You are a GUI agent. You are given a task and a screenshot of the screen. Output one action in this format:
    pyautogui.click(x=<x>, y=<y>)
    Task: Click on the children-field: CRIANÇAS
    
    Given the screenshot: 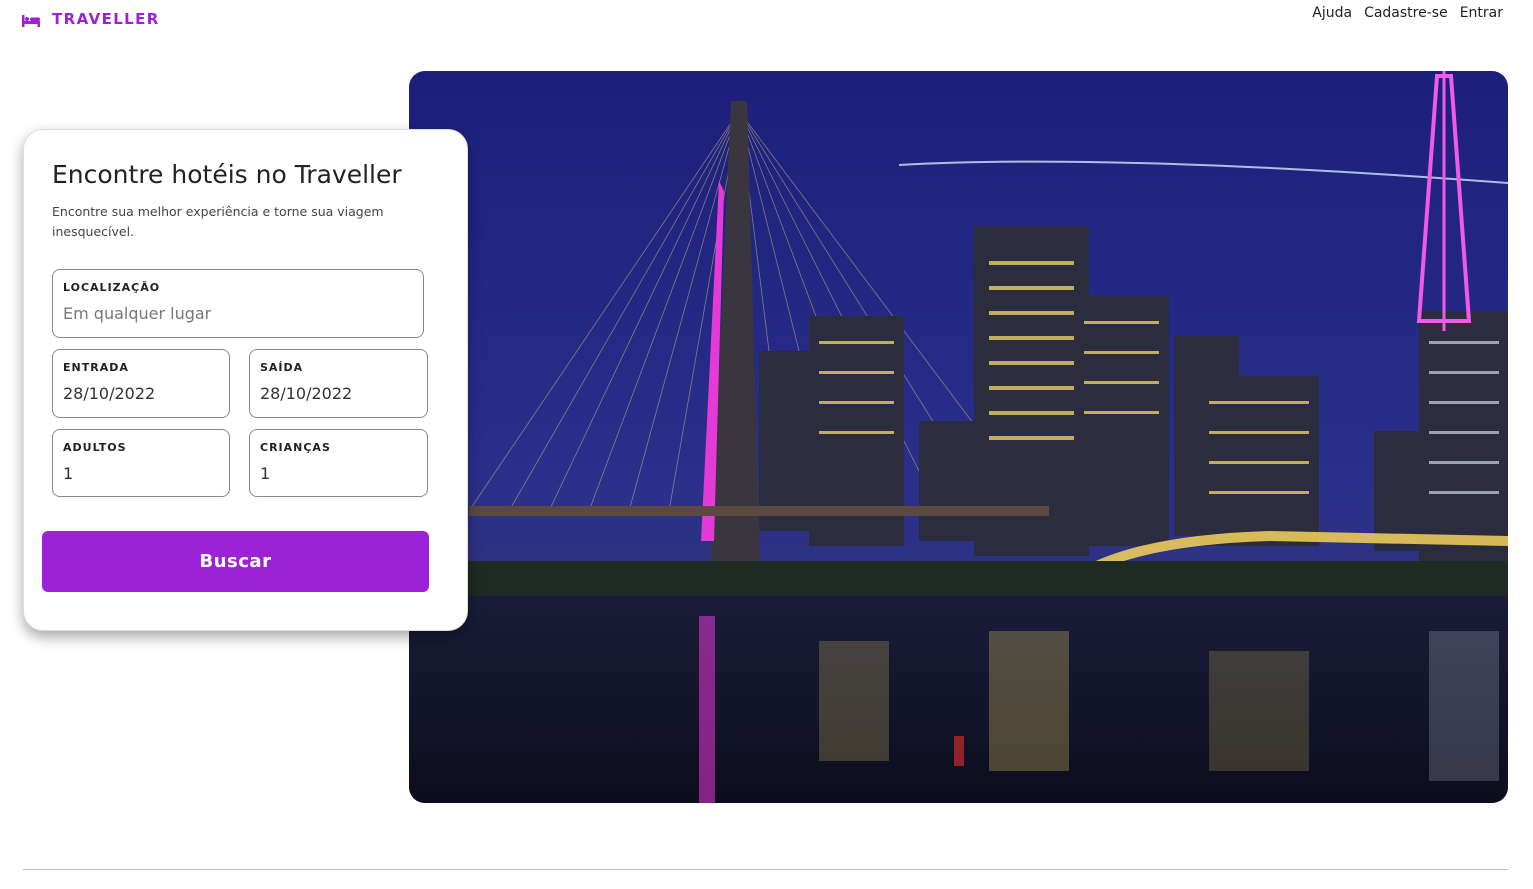 What is the action you would take?
    pyautogui.click(x=338, y=463)
    